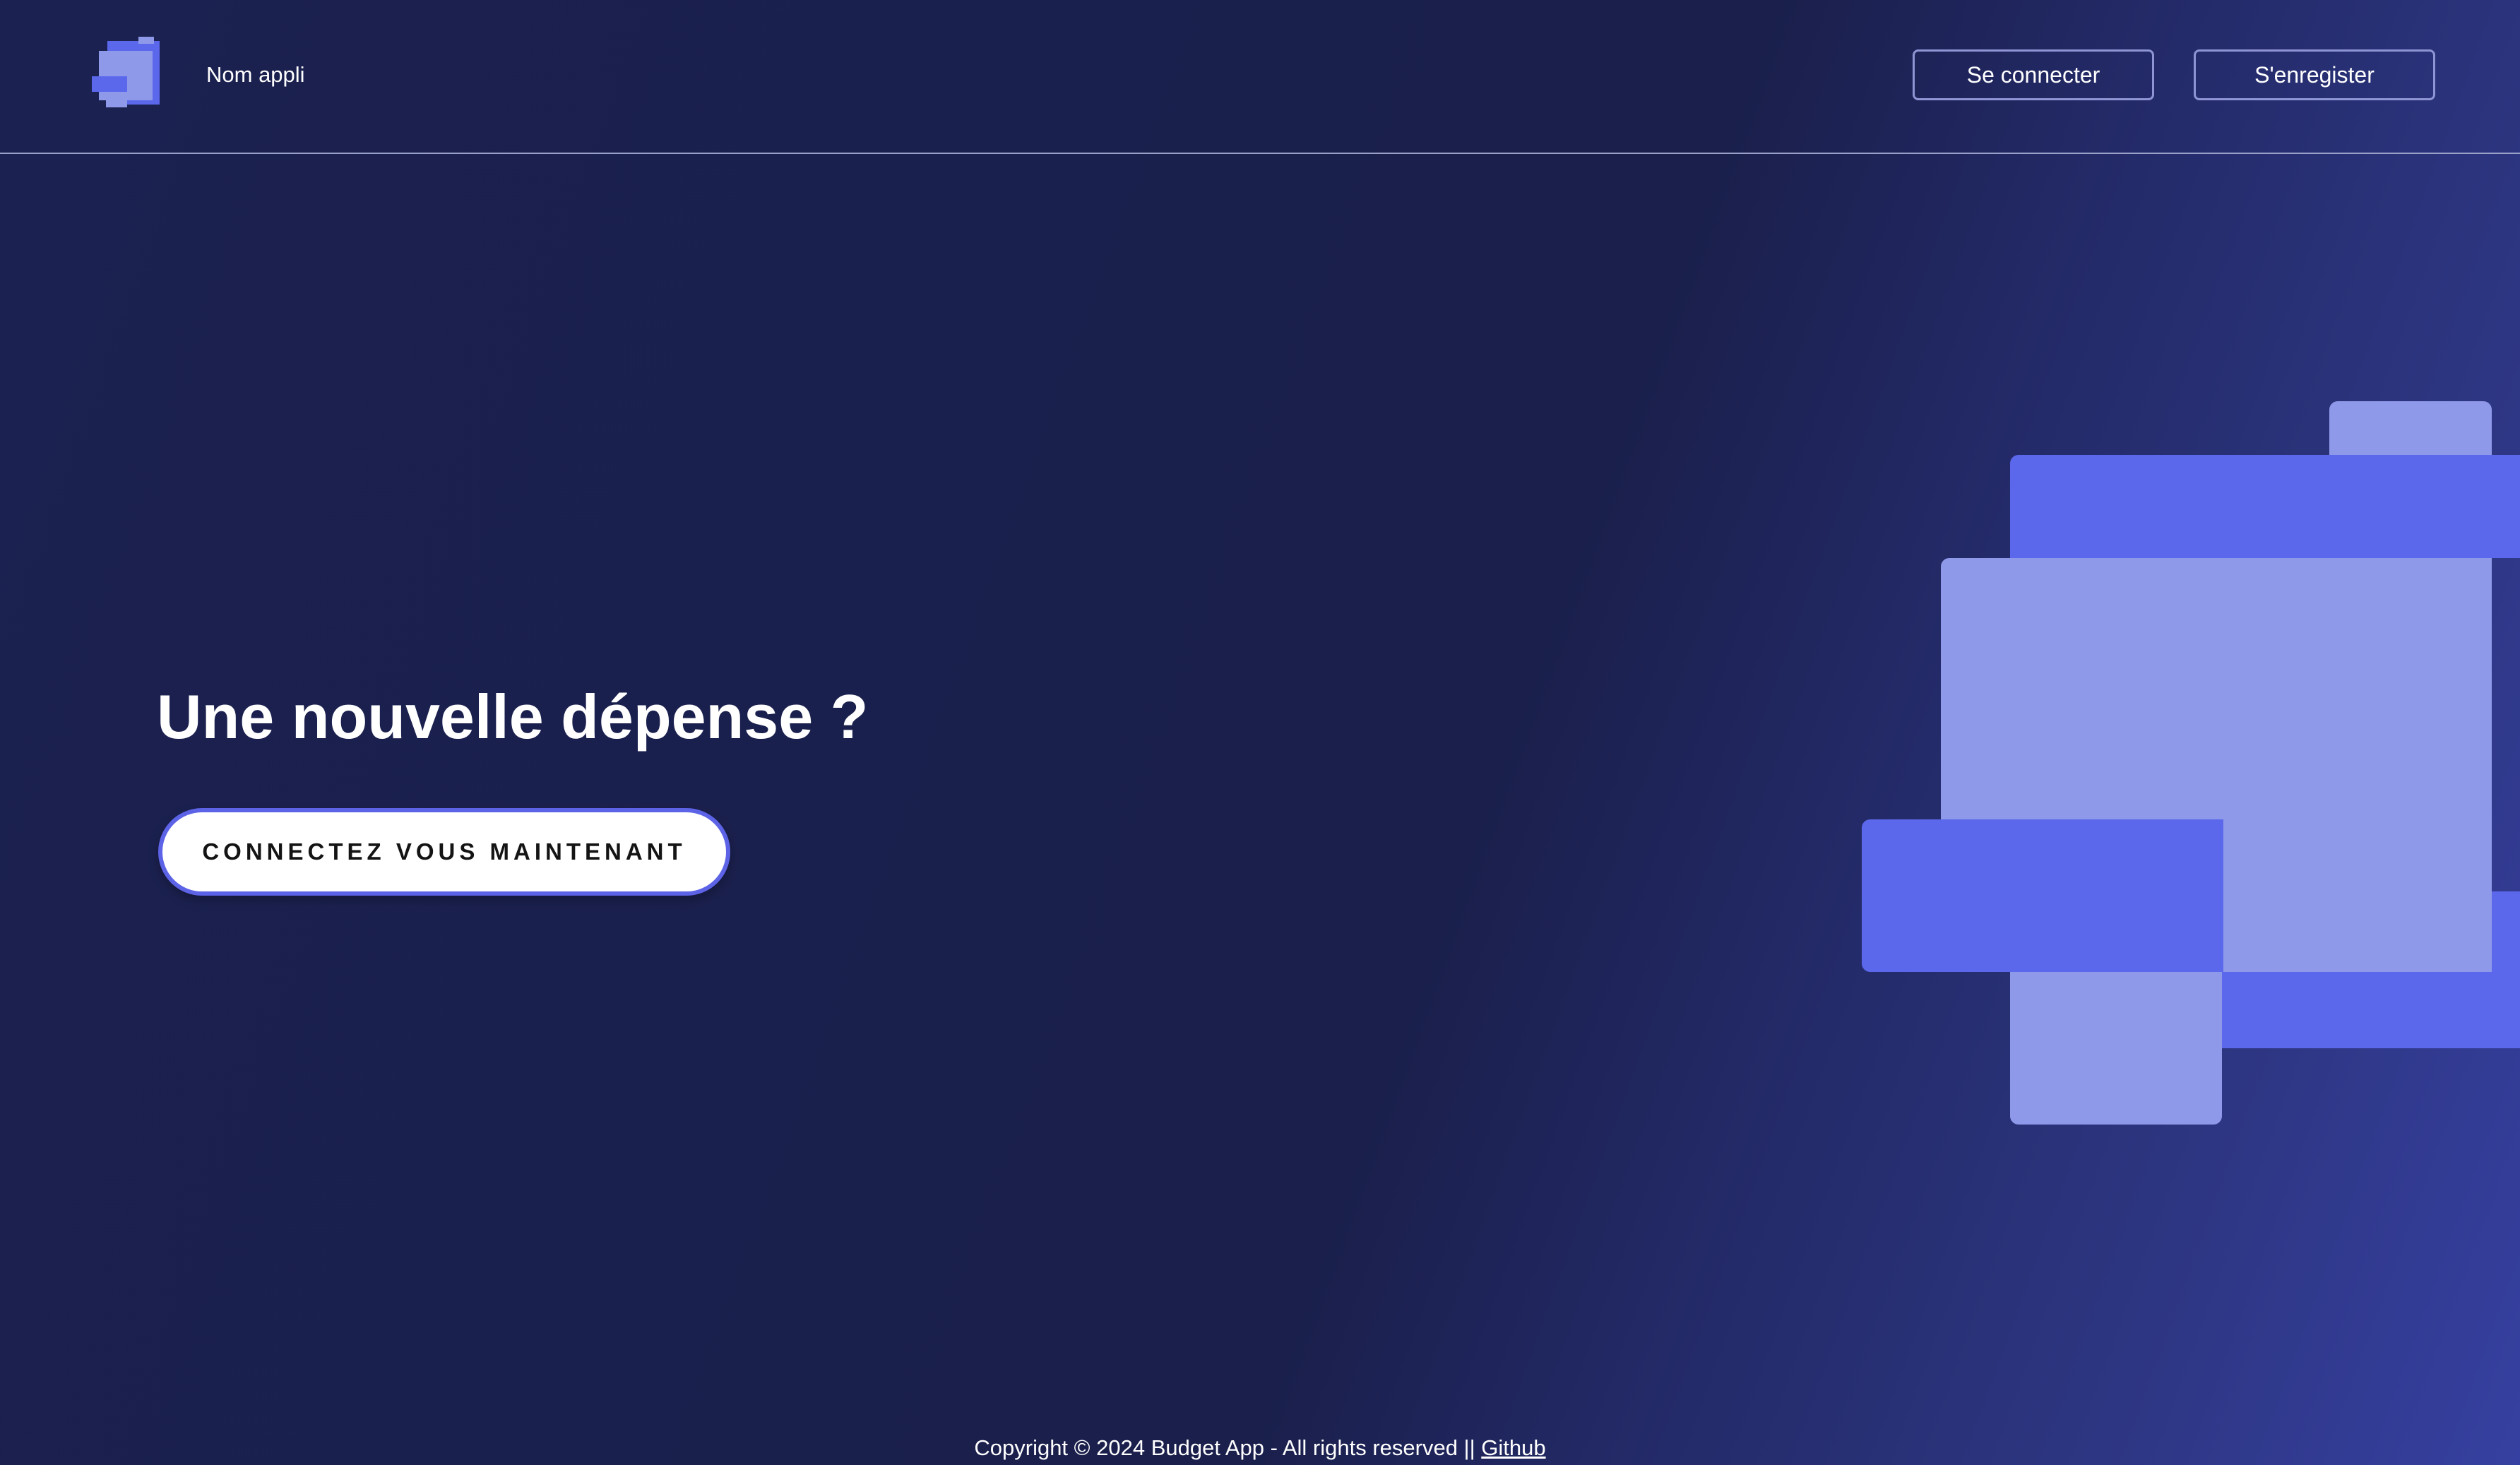  I want to click on login-button: Se connecter, so click(2034, 74).